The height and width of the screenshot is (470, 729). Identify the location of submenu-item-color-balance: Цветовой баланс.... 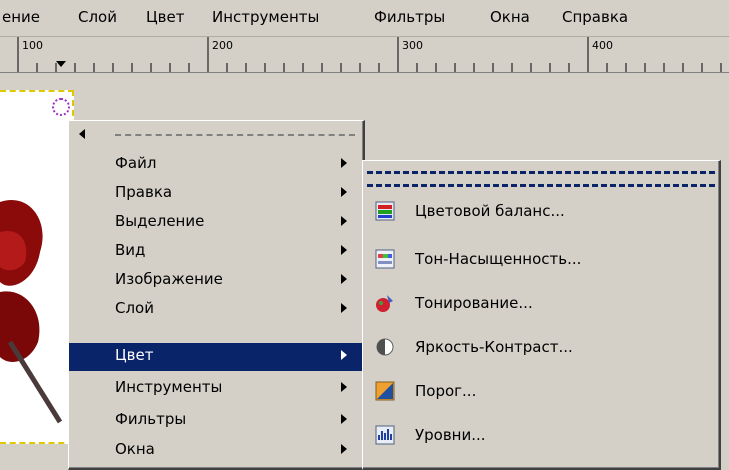
(541, 211).